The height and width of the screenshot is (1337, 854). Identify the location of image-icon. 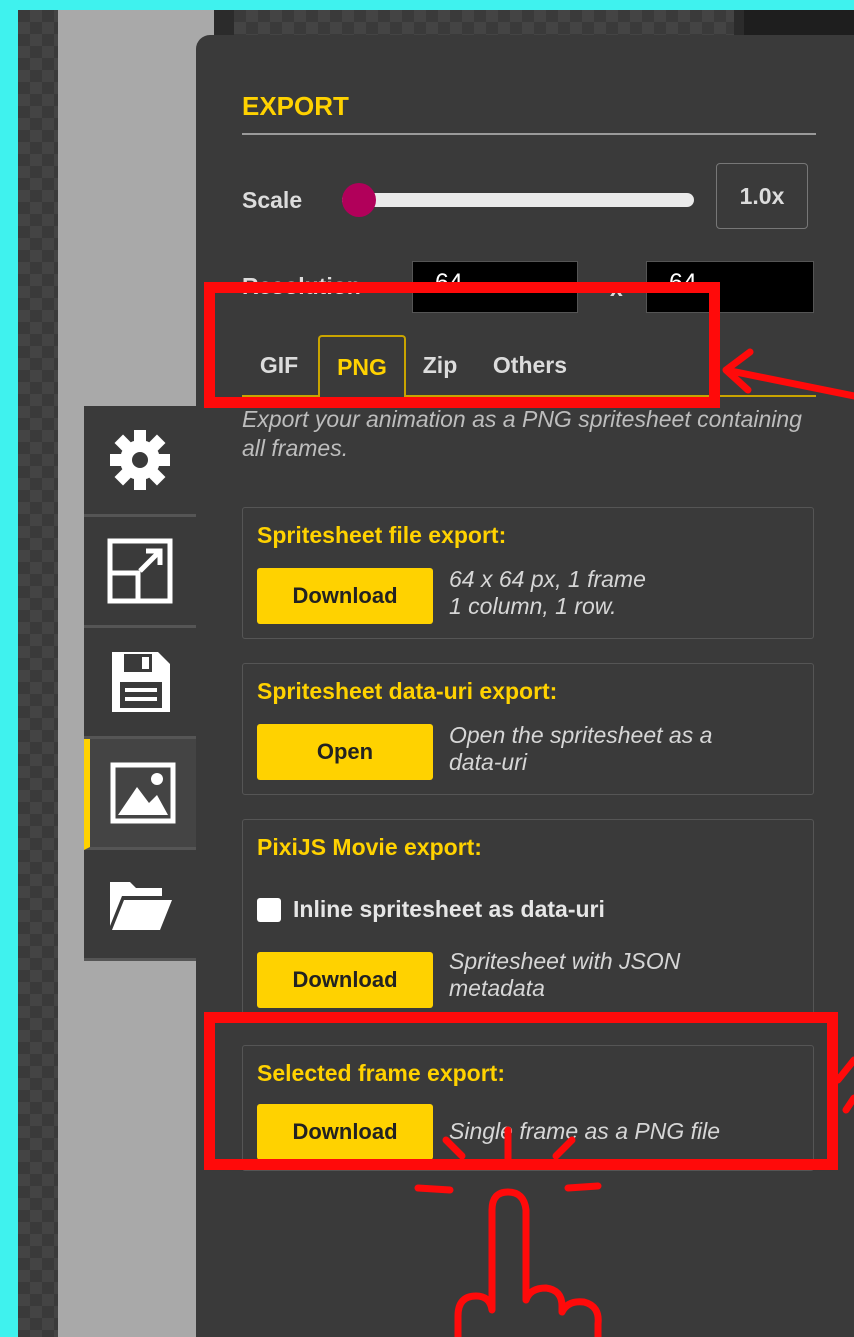
(143, 793).